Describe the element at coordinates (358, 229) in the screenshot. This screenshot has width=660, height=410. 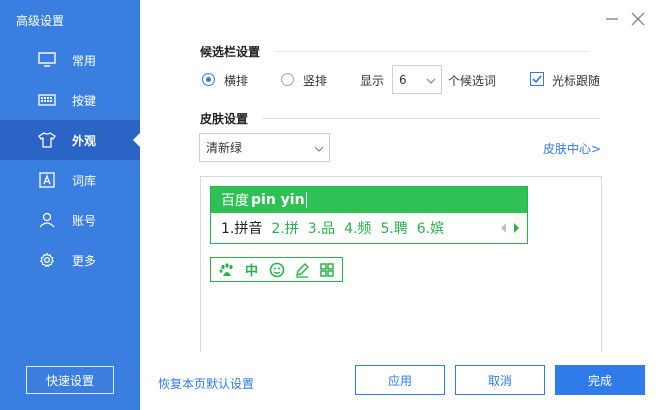
I see `candidate-item: 4.频` at that location.